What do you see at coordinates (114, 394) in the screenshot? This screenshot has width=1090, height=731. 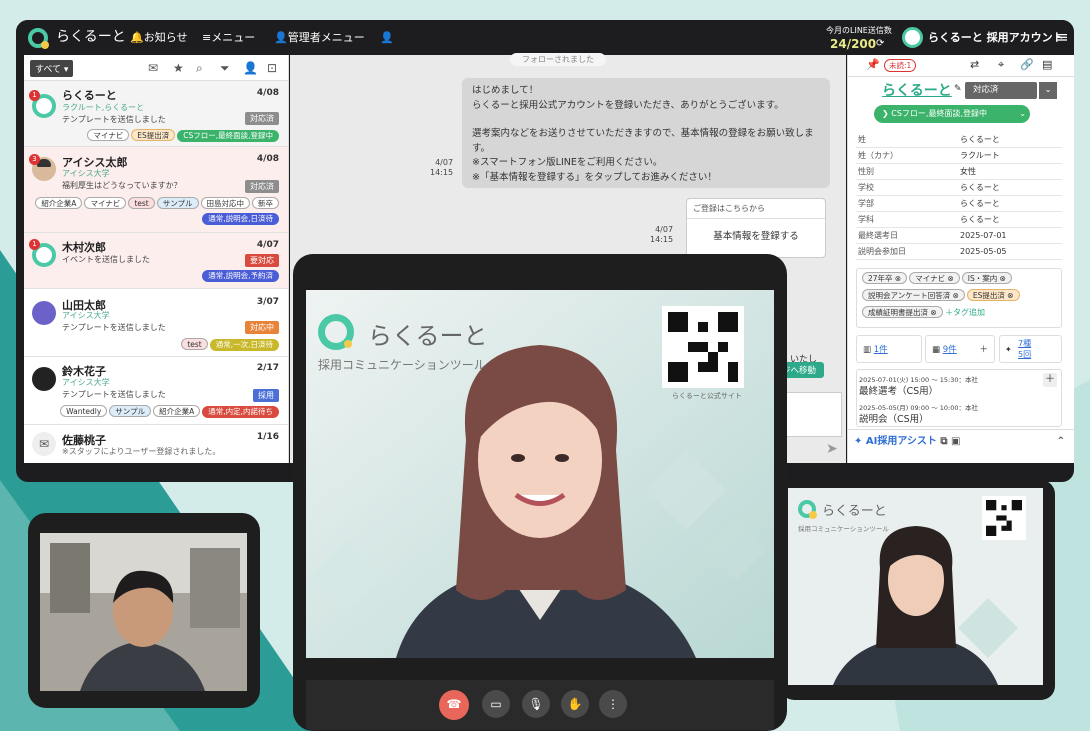 I see `last-message: テンプレートを送信しました` at bounding box center [114, 394].